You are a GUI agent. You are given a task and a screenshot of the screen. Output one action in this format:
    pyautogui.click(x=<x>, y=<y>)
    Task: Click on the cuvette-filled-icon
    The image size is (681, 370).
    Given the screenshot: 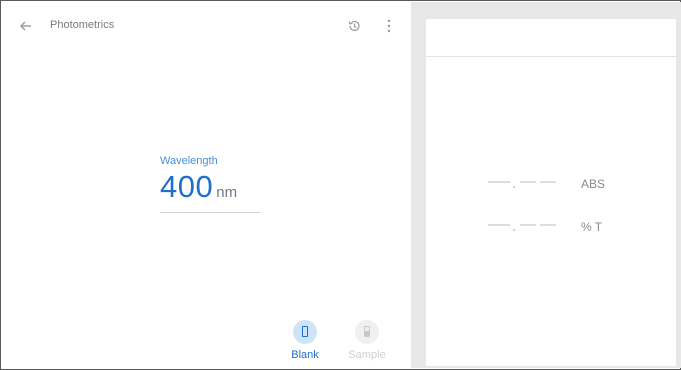 What is the action you would take?
    pyautogui.click(x=367, y=331)
    